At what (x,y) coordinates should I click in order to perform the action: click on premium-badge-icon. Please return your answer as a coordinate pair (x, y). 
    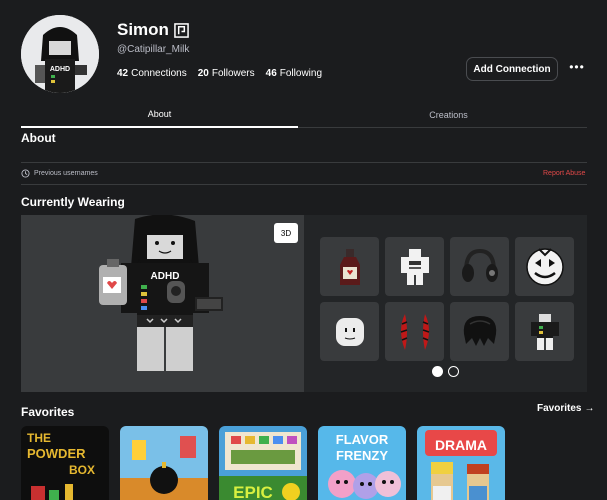
    Looking at the image, I should click on (181, 30).